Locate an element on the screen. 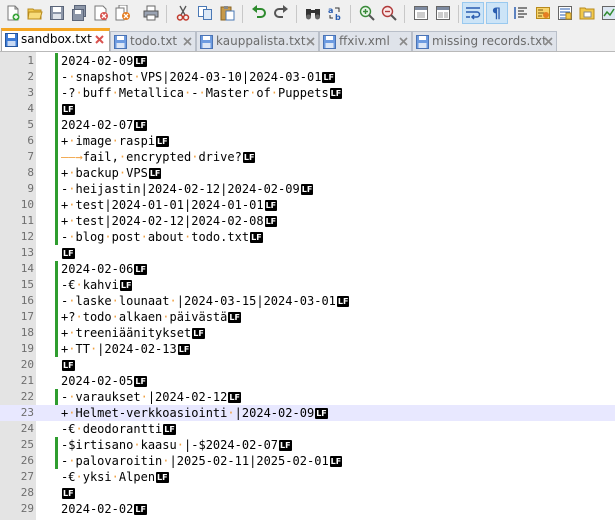  editor-line: 12 -·blog·post·about·todo.txt LF is located at coordinates (307, 237).